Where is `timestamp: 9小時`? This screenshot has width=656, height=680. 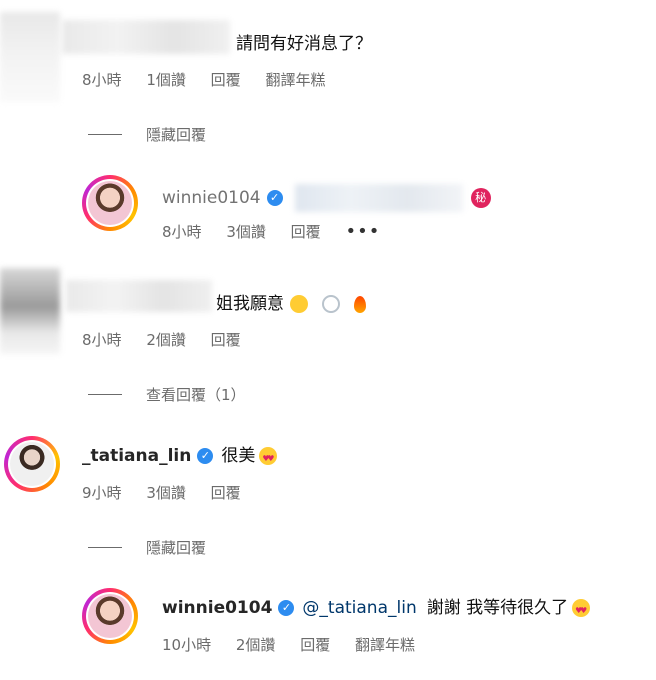 timestamp: 9小時 is located at coordinates (102, 493).